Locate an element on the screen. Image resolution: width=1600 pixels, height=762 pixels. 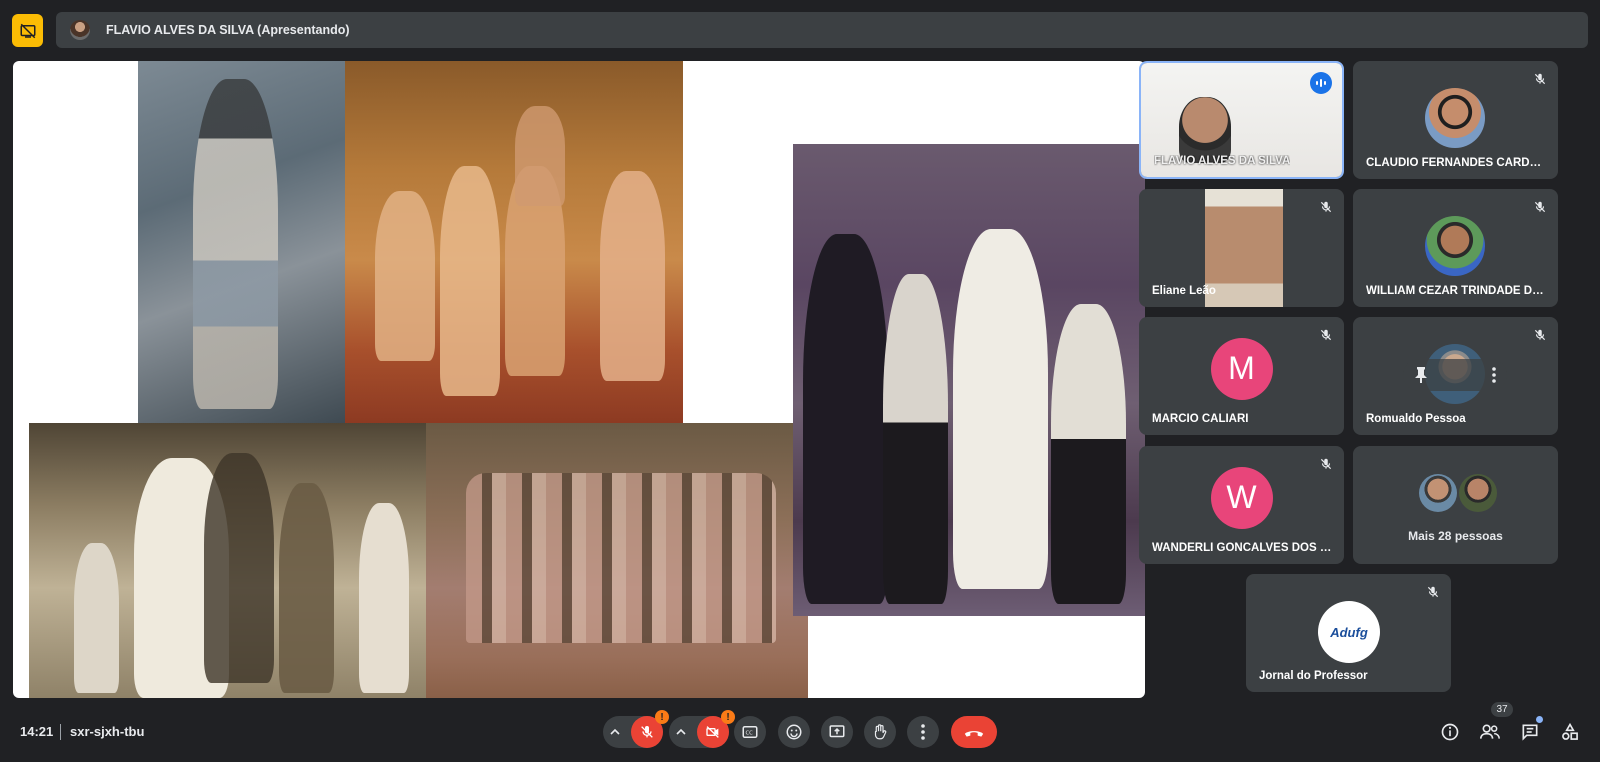
meeting-details-button is located at coordinates (1450, 732).